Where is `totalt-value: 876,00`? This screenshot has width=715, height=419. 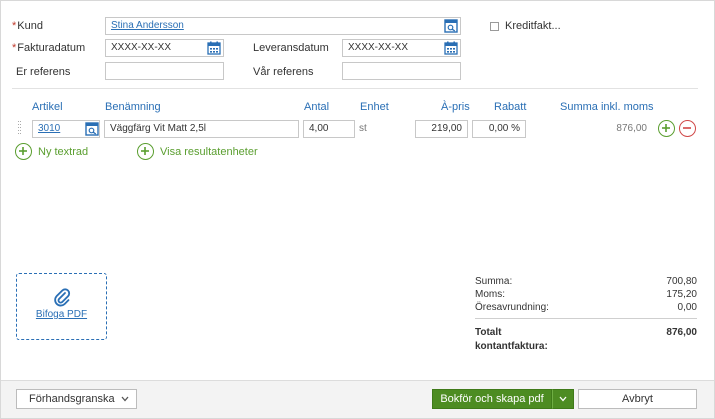 totalt-value: 876,00 is located at coordinates (681, 332).